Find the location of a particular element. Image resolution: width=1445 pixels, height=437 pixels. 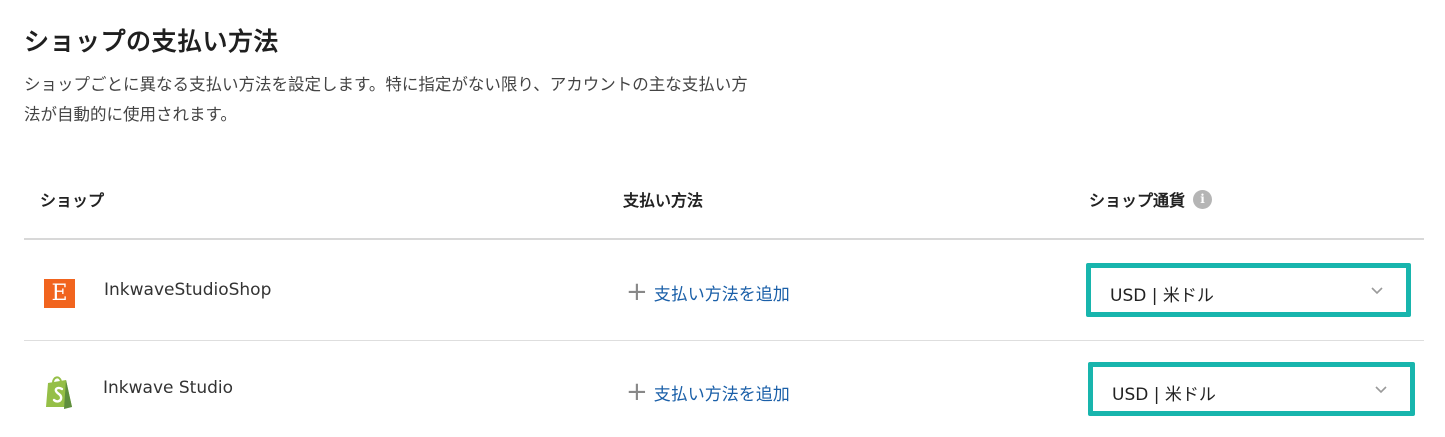

info-icon: i is located at coordinates (1203, 199).